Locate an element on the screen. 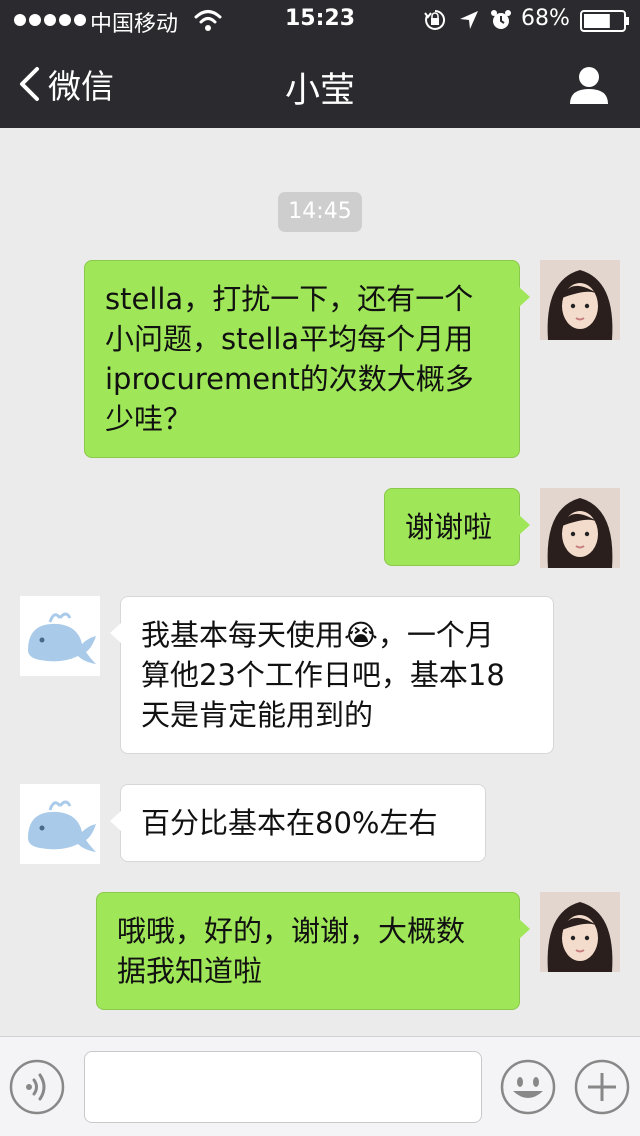  battery-icon is located at coordinates (604, 21).